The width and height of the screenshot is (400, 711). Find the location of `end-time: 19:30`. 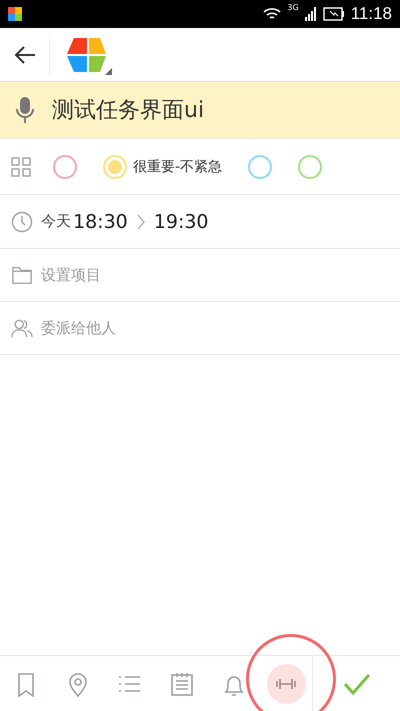

end-time: 19:30 is located at coordinates (181, 221).